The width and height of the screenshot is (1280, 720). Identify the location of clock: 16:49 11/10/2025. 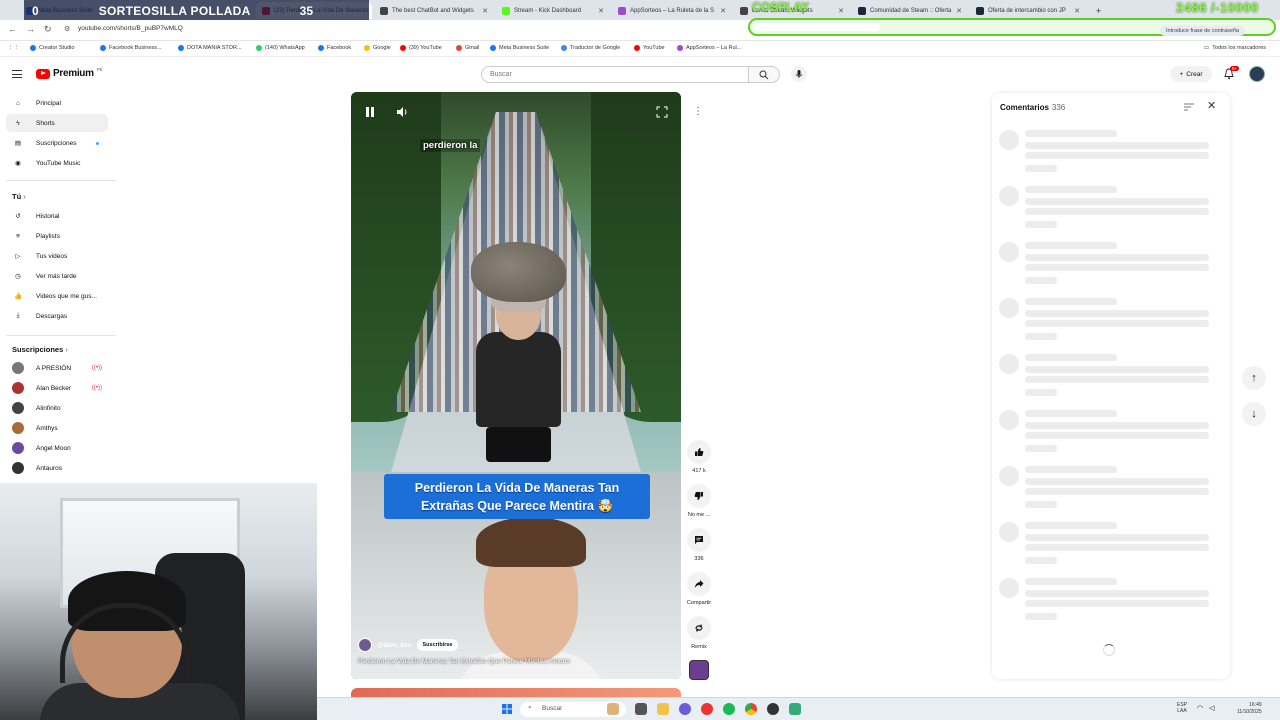
(1249, 709).